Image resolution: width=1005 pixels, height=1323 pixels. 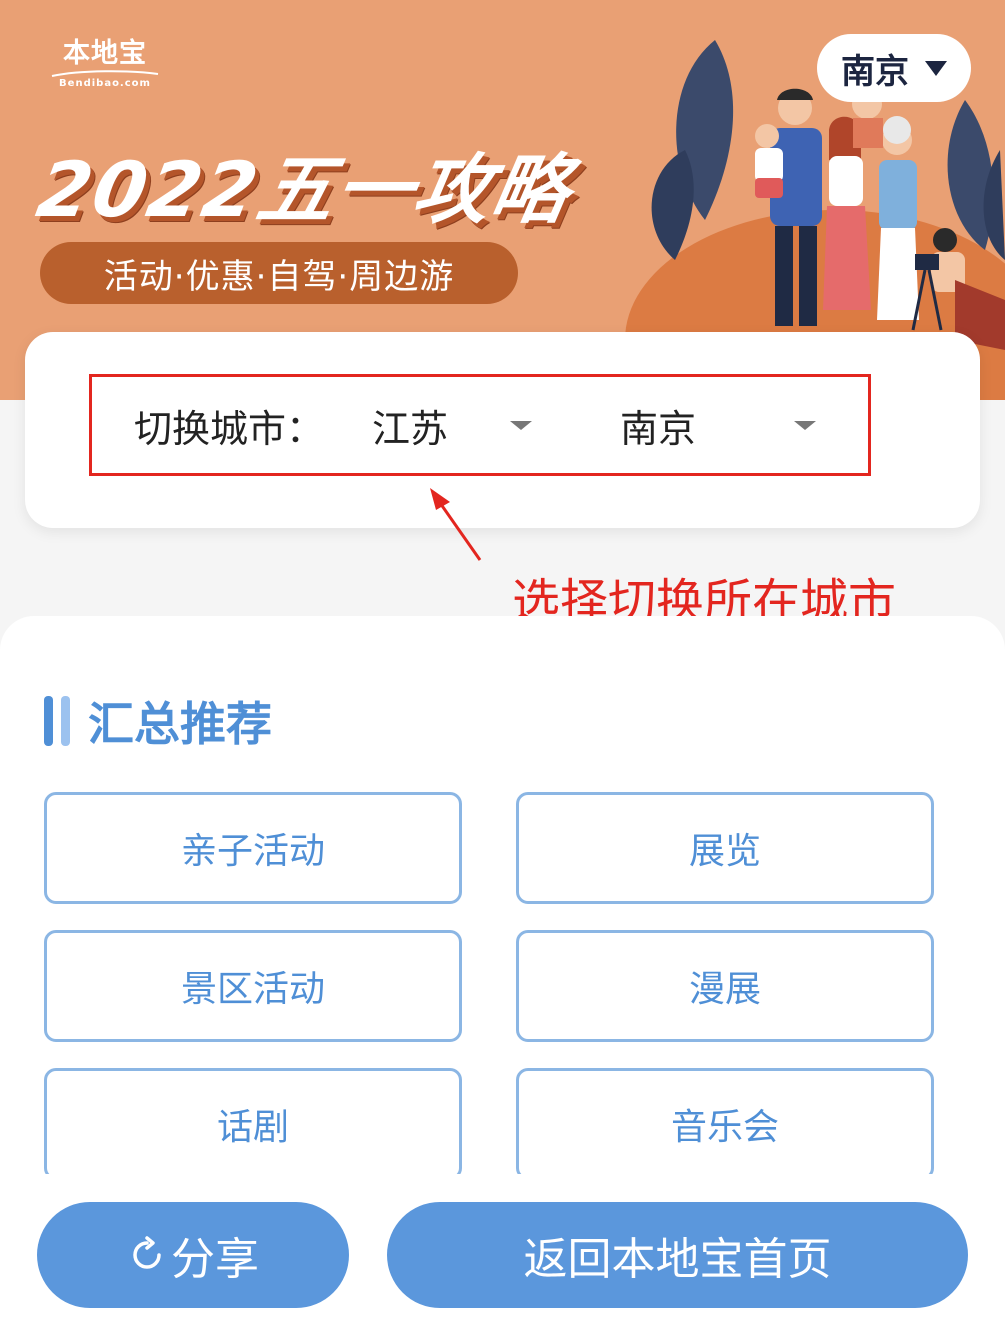 What do you see at coordinates (105, 83) in the screenshot?
I see `logo-subtext: Bendibao.com` at bounding box center [105, 83].